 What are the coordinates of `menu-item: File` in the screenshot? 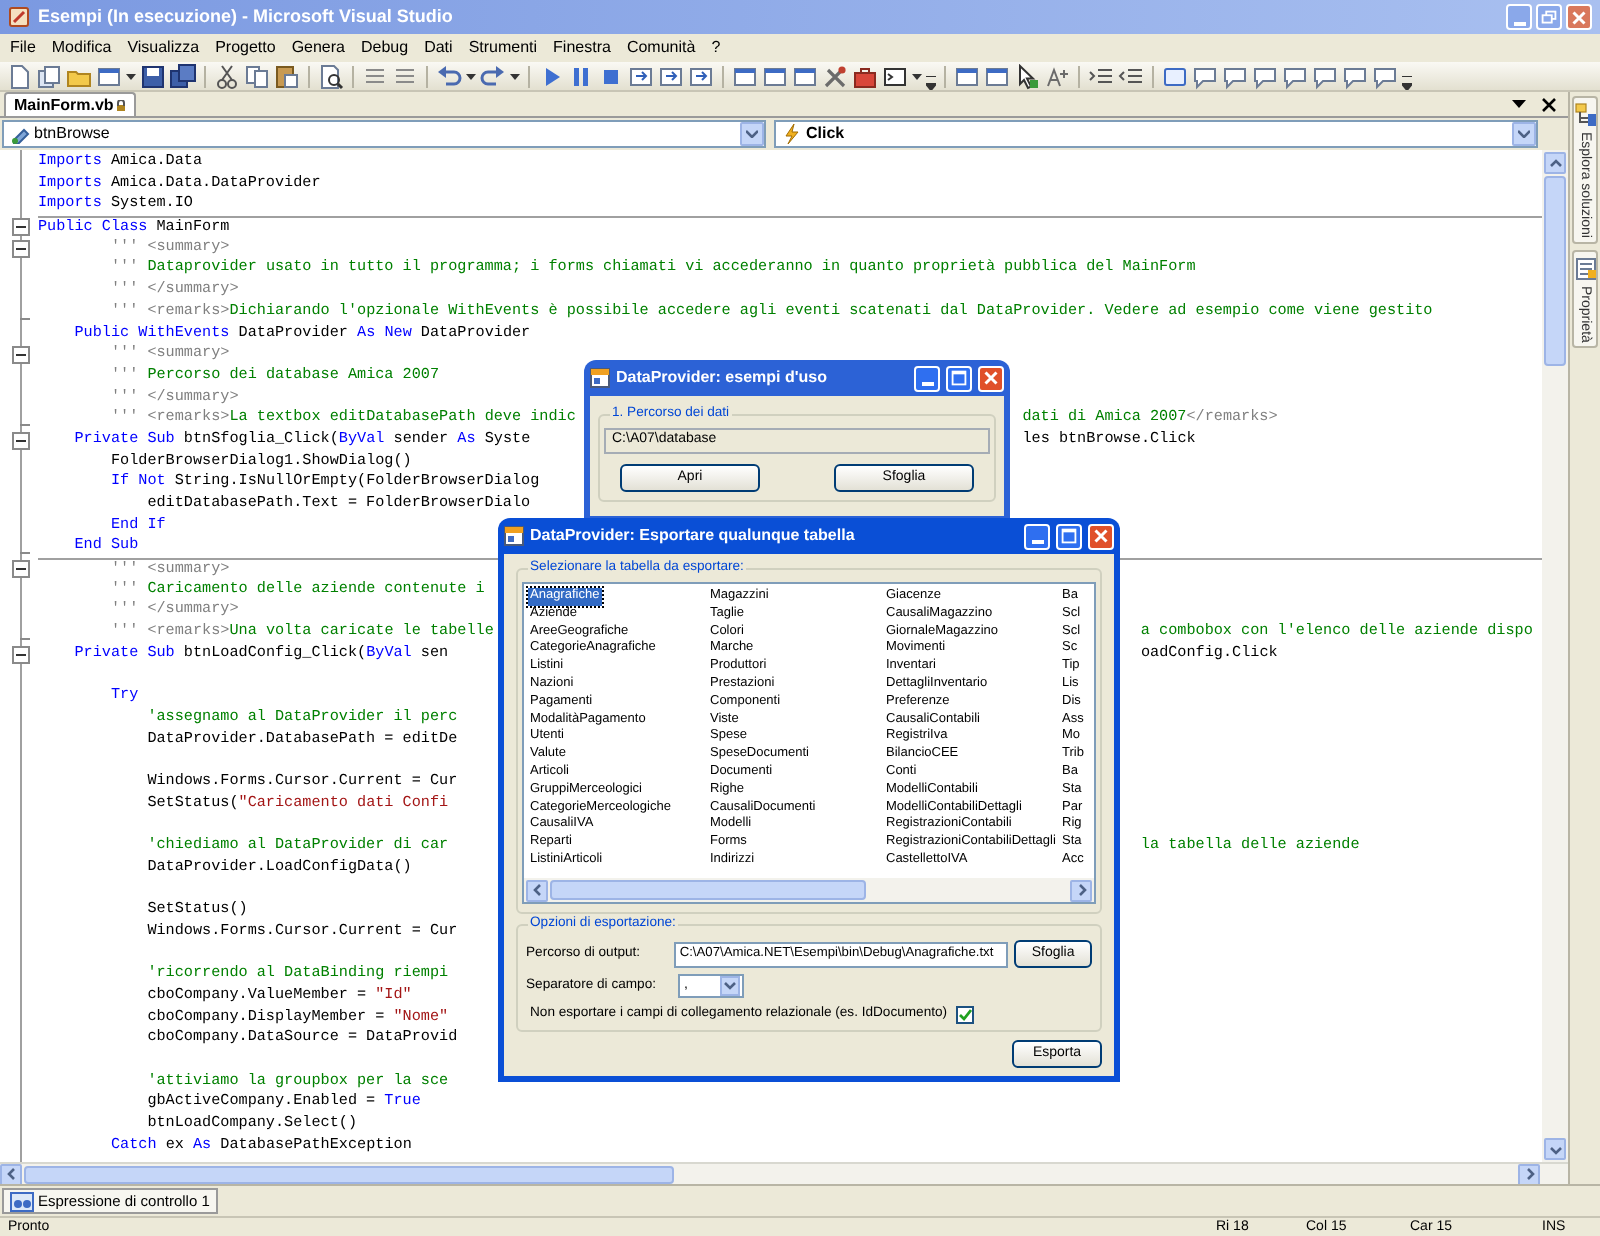 It's located at (23, 48).